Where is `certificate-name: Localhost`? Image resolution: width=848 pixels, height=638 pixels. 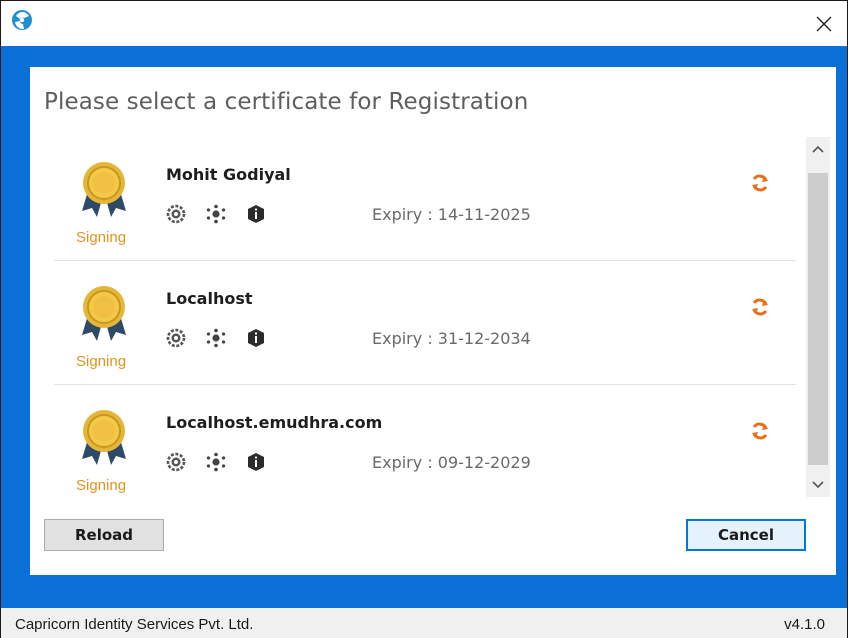 certificate-name: Localhost is located at coordinates (209, 298).